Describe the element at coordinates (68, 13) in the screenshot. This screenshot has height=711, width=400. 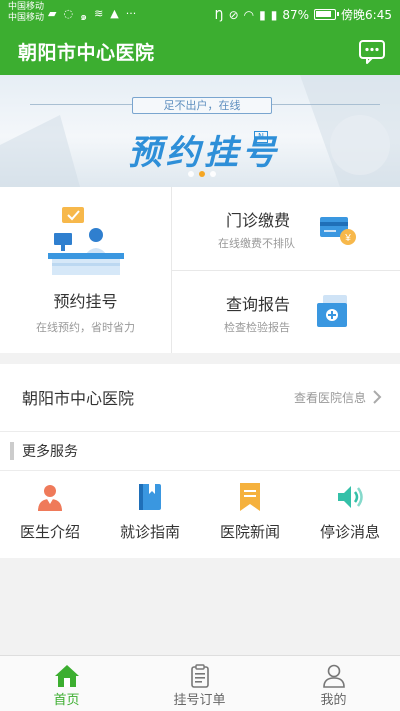
I see `circle-icon: ◌` at that location.